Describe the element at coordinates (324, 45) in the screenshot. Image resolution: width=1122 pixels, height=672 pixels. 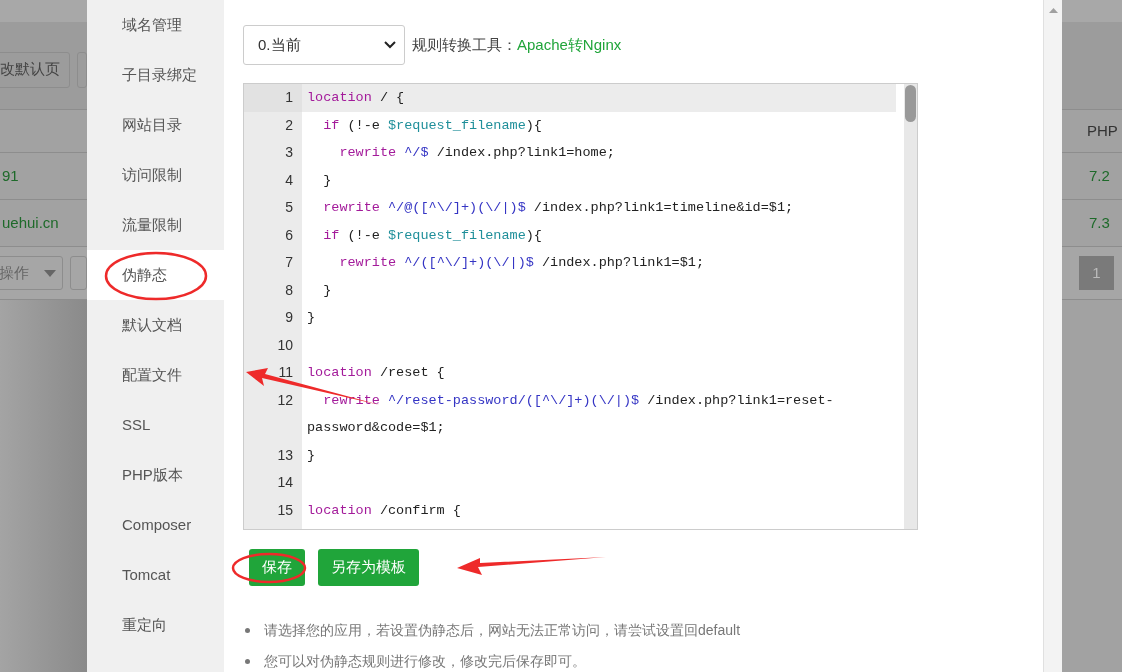
I see `rule-select: 0.当前` at that location.